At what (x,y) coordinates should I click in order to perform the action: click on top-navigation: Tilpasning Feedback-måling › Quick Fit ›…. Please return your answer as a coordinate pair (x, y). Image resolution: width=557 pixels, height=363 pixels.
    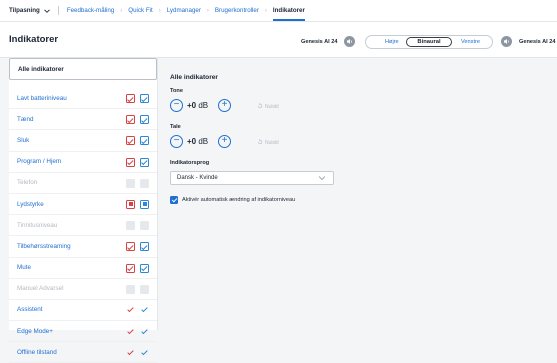
    Looking at the image, I should click on (278, 11).